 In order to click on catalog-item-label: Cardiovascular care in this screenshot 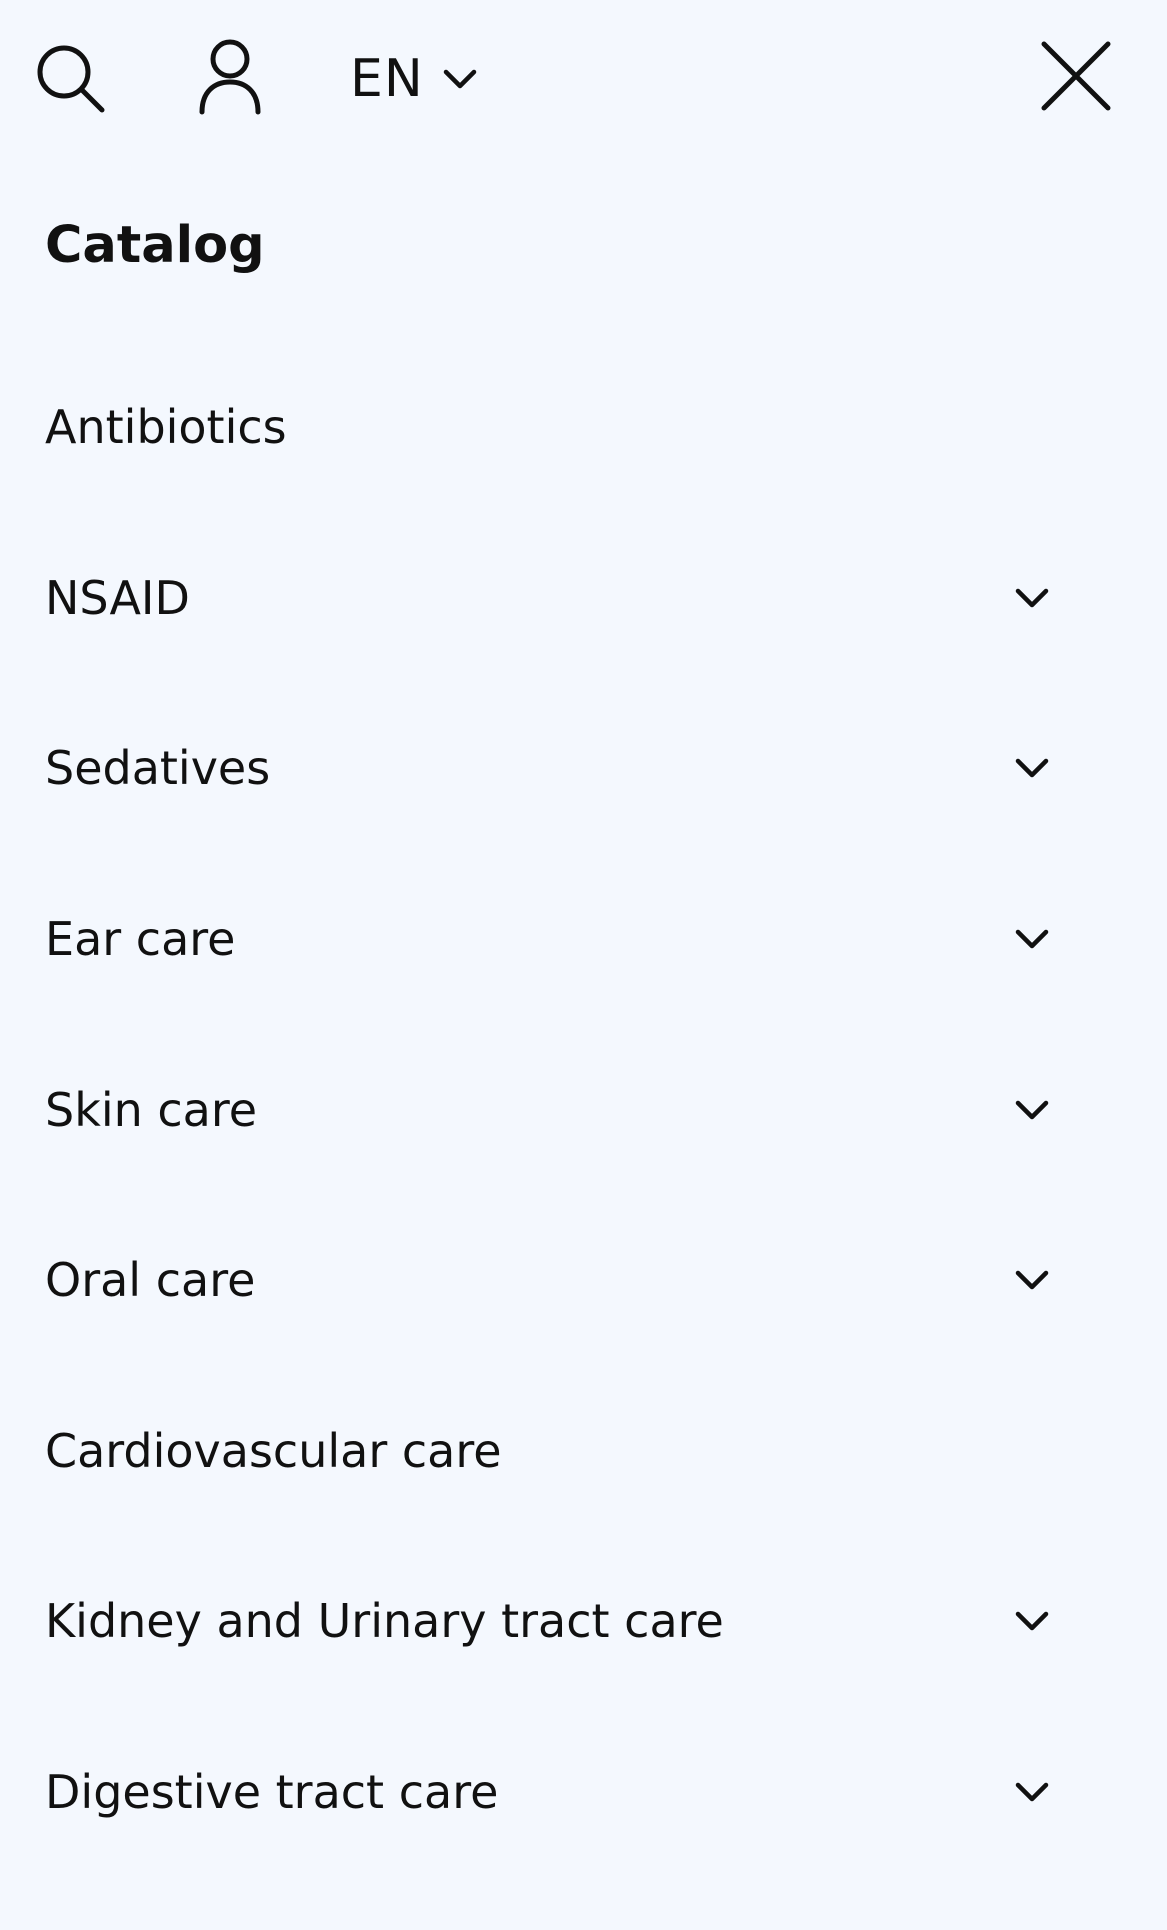, I will do `click(273, 1450)`.